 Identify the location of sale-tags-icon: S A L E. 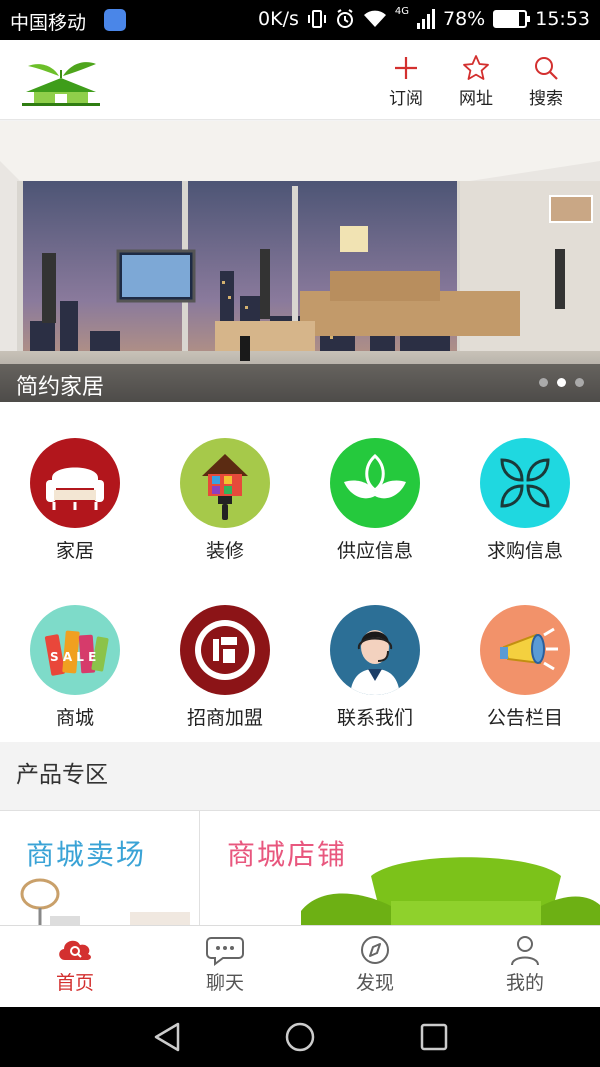
(75, 650).